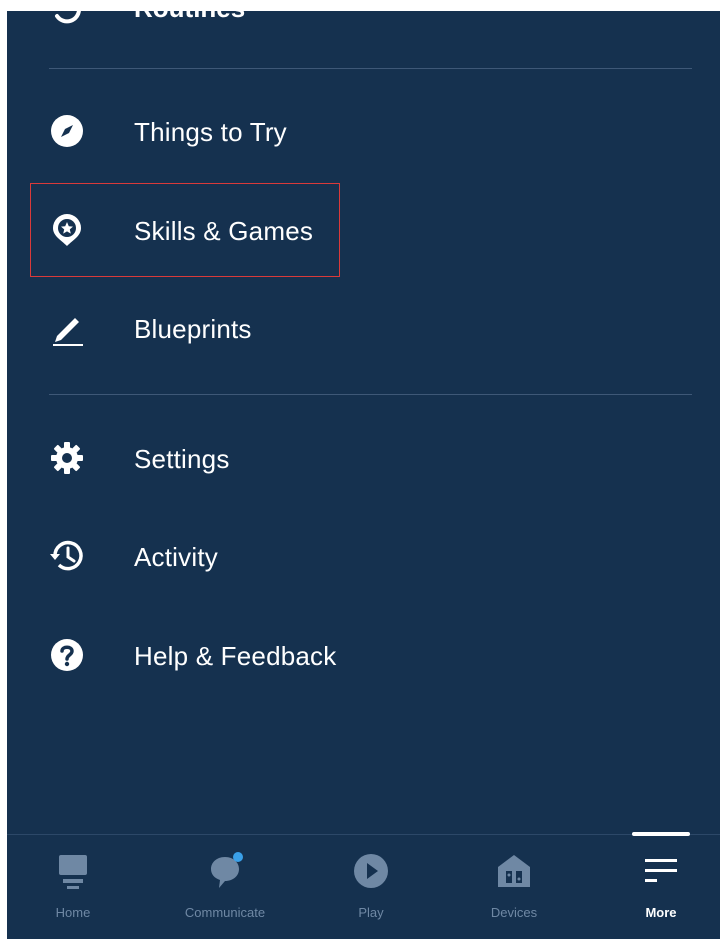 This screenshot has height=942, width=725. What do you see at coordinates (68, 332) in the screenshot?
I see `pencil-icon` at bounding box center [68, 332].